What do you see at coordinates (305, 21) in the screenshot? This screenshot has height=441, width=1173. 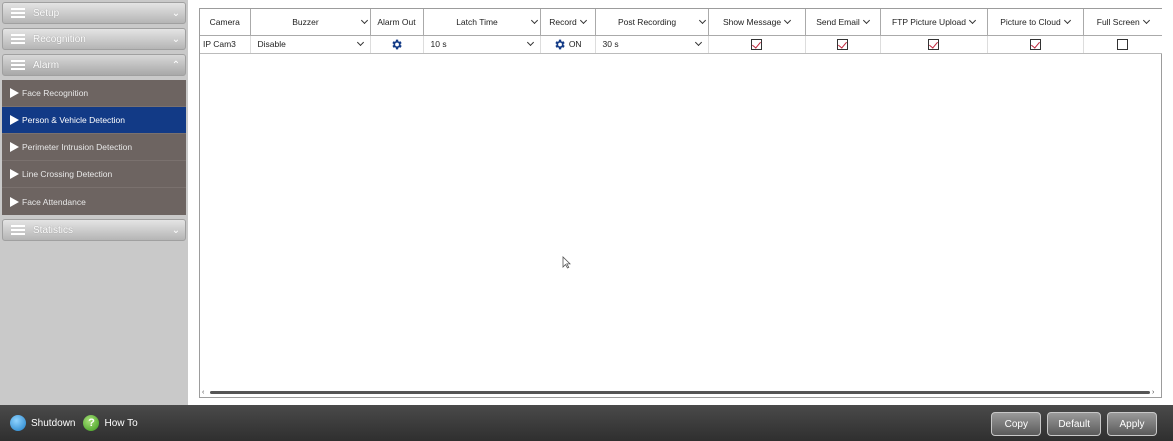 I see `col-header-label: Buzzer` at bounding box center [305, 21].